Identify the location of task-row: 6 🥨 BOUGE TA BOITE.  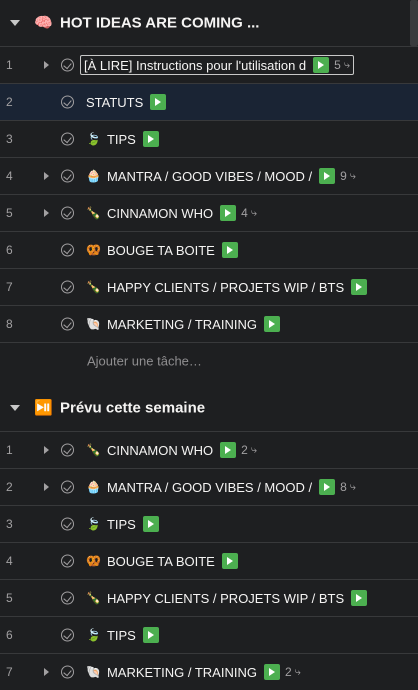
(209, 249).